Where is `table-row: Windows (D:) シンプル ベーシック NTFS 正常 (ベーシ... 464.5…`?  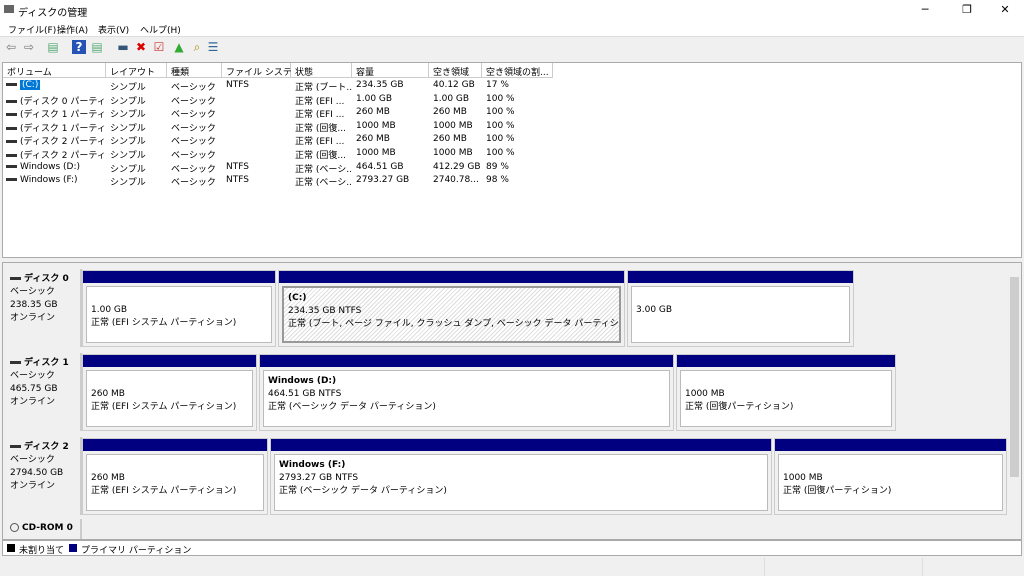
table-row: Windows (D:) シンプル ベーシック NTFS 正常 (ベーシ... 464.5… is located at coordinates (512, 168).